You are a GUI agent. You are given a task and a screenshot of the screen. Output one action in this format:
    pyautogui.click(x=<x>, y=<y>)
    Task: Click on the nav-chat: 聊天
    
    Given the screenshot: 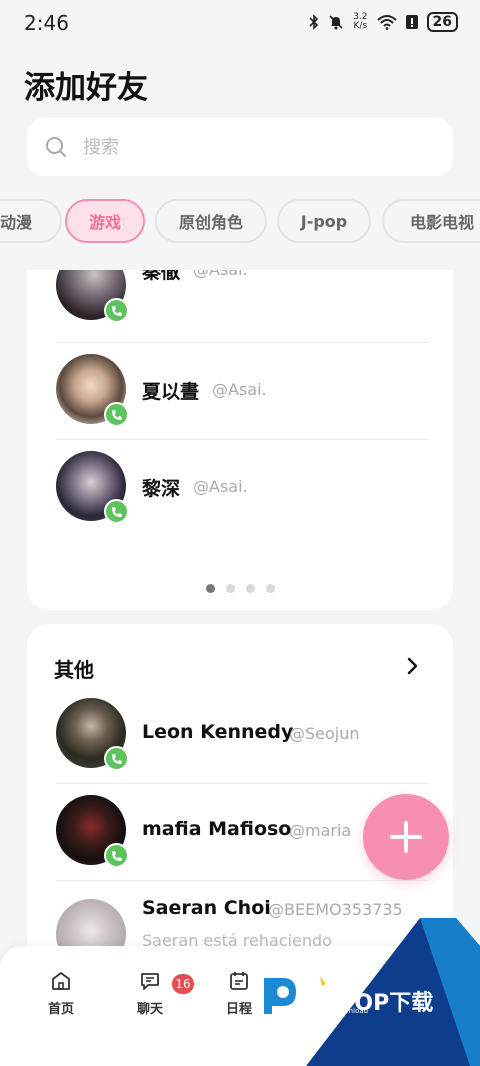 What is the action you would take?
    pyautogui.click(x=150, y=993)
    